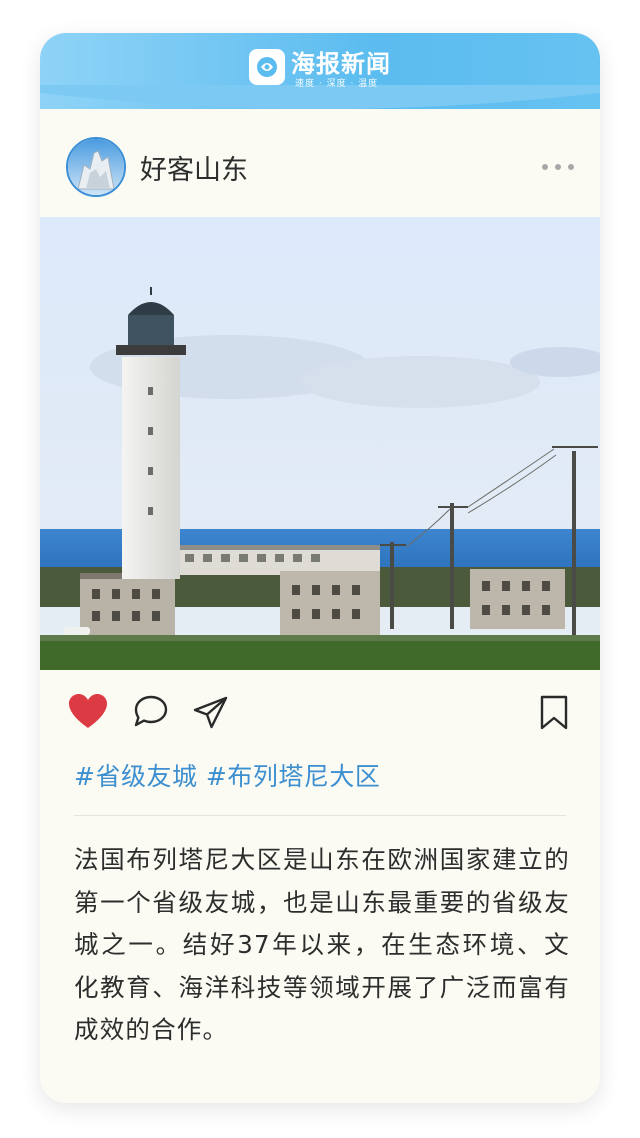 This screenshot has height=1138, width=640. Describe the element at coordinates (194, 167) in the screenshot. I see `author-name: 好客山东` at that location.